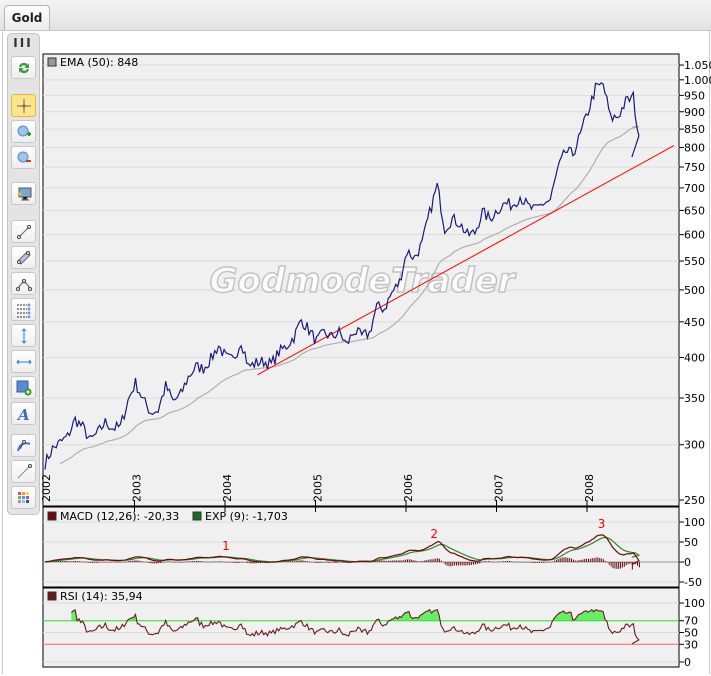 The width and height of the screenshot is (711, 676). Describe the element at coordinates (52, 596) in the screenshot. I see `rsi-legend-swatch` at that location.